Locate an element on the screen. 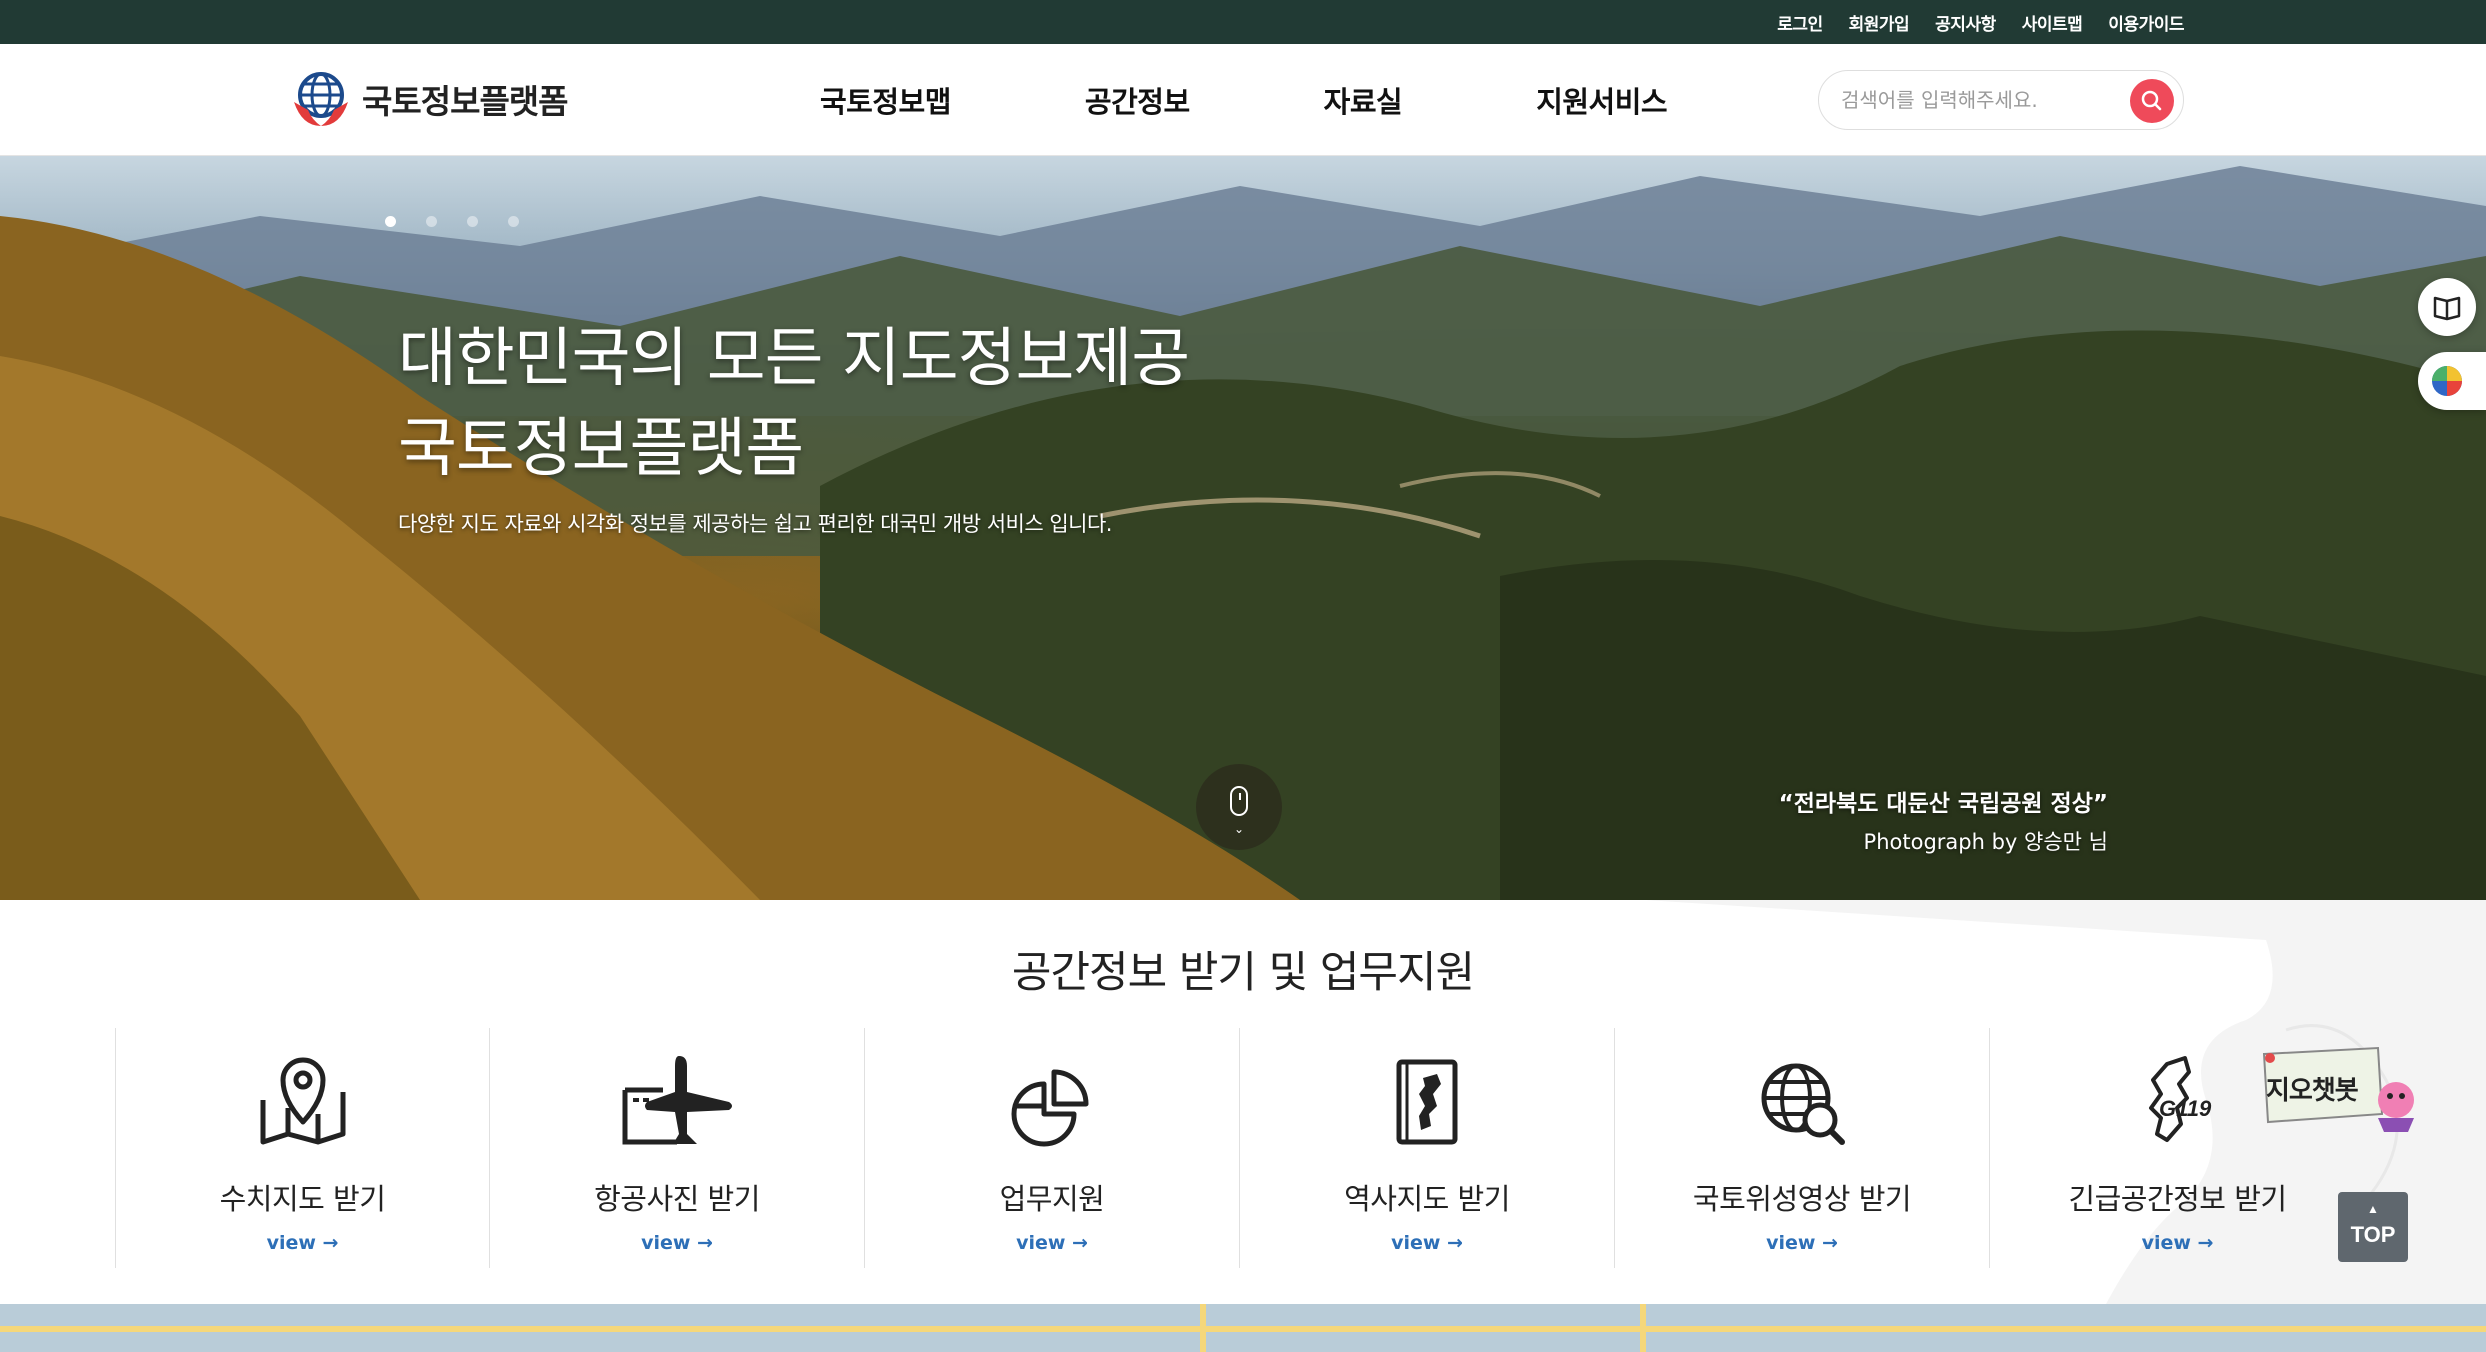 This screenshot has width=2486, height=1352. service-label: 업무지원 is located at coordinates (1052, 1199).